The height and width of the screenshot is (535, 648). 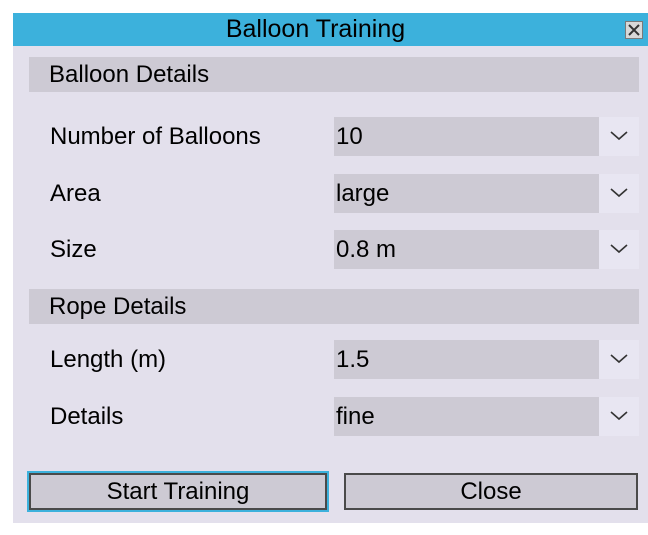 What do you see at coordinates (315, 29) in the screenshot?
I see `window-title: Balloon Training` at bounding box center [315, 29].